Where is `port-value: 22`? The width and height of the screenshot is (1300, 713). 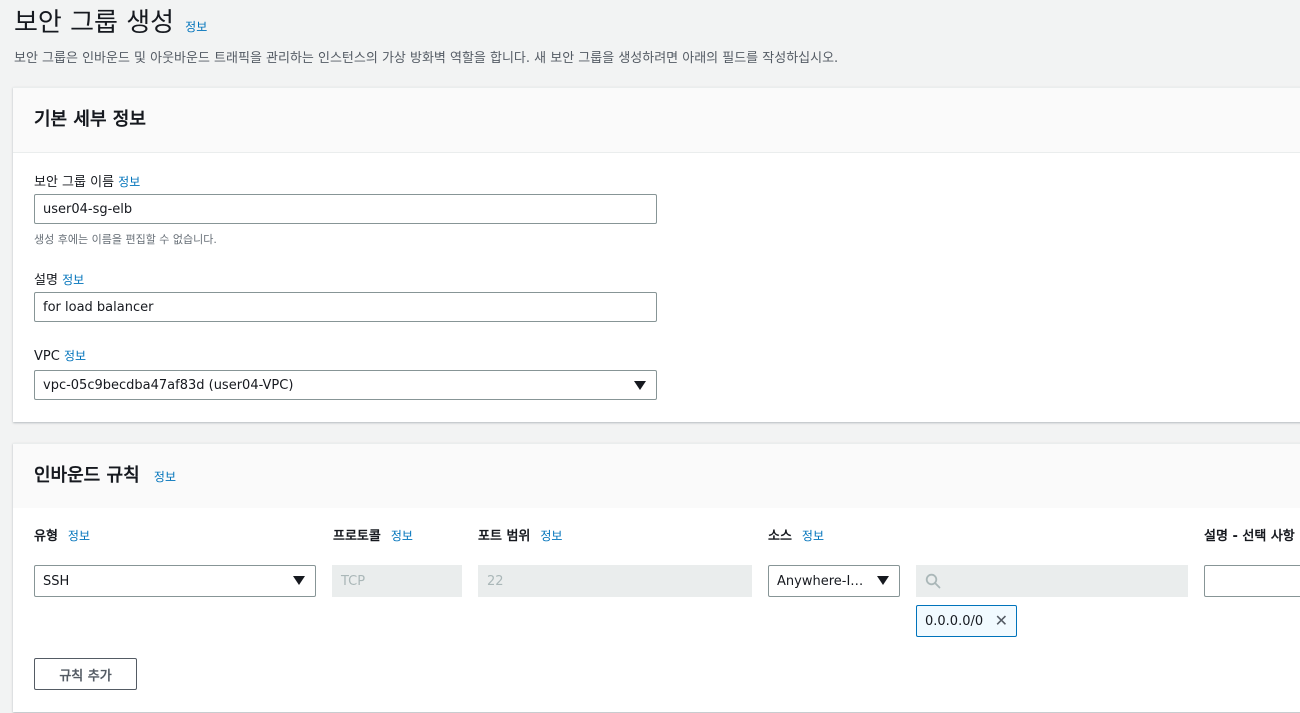 port-value: 22 is located at coordinates (495, 581).